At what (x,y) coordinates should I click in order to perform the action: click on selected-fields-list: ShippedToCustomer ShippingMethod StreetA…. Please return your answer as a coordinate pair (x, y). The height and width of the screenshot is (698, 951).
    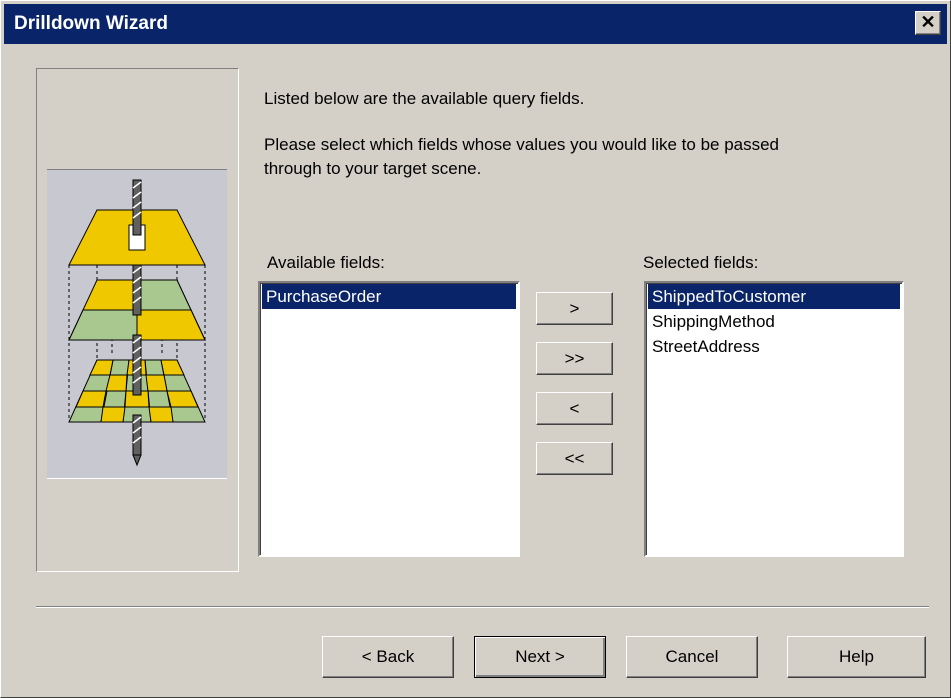
    Looking at the image, I should click on (774, 419).